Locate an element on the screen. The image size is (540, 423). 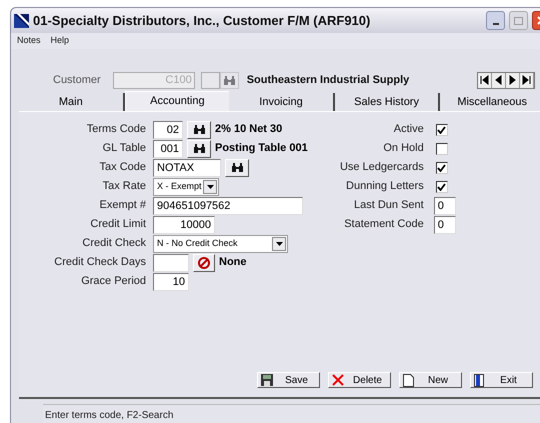
input-field is located at coordinates (171, 263).